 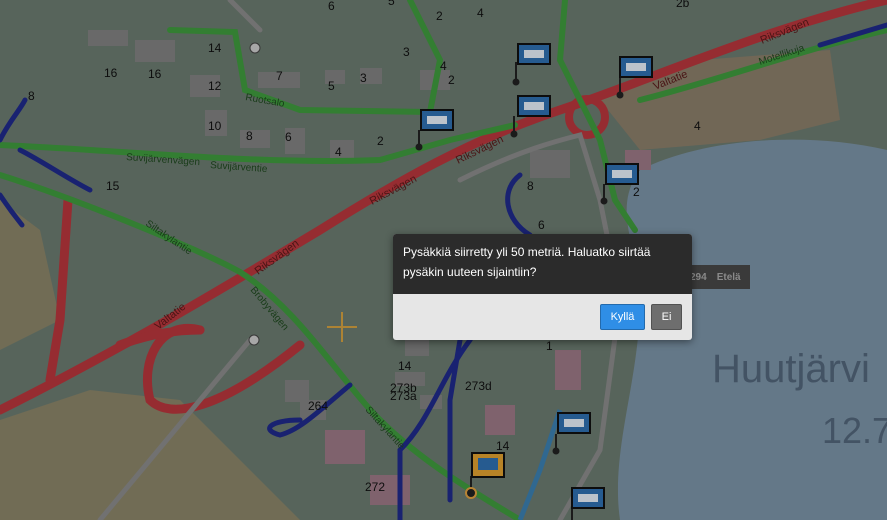 What do you see at coordinates (622, 317) in the screenshot?
I see `confirm-button: Kyllä` at bounding box center [622, 317].